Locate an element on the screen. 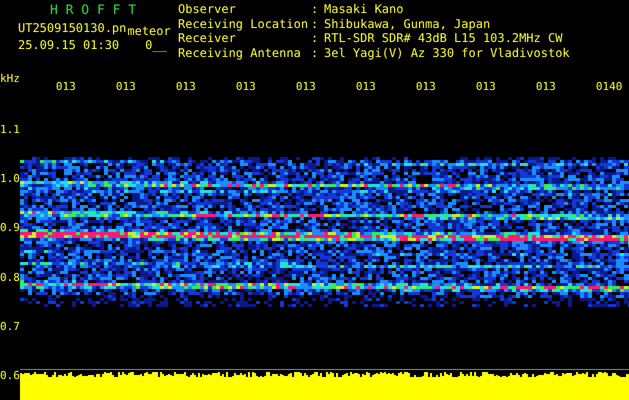 This screenshot has width=629, height=400. frequency-label: 1.1 is located at coordinates (10, 130).